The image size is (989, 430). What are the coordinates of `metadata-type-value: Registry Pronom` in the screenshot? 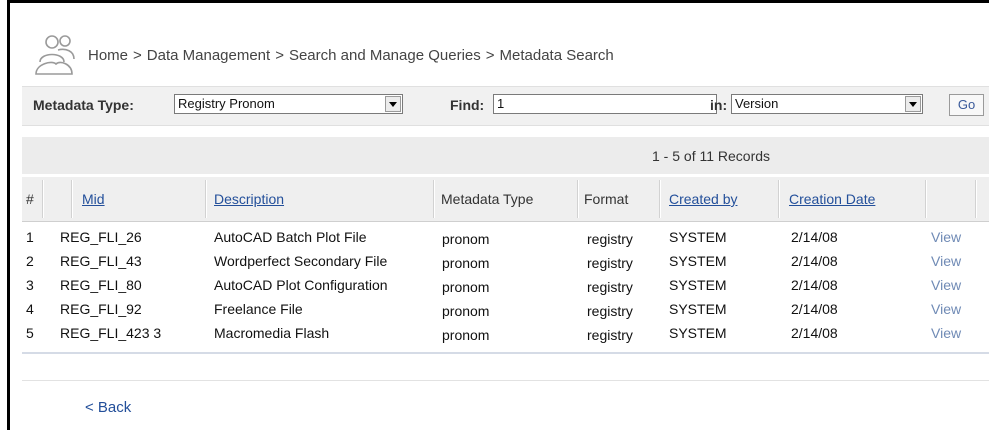 It's located at (226, 103).